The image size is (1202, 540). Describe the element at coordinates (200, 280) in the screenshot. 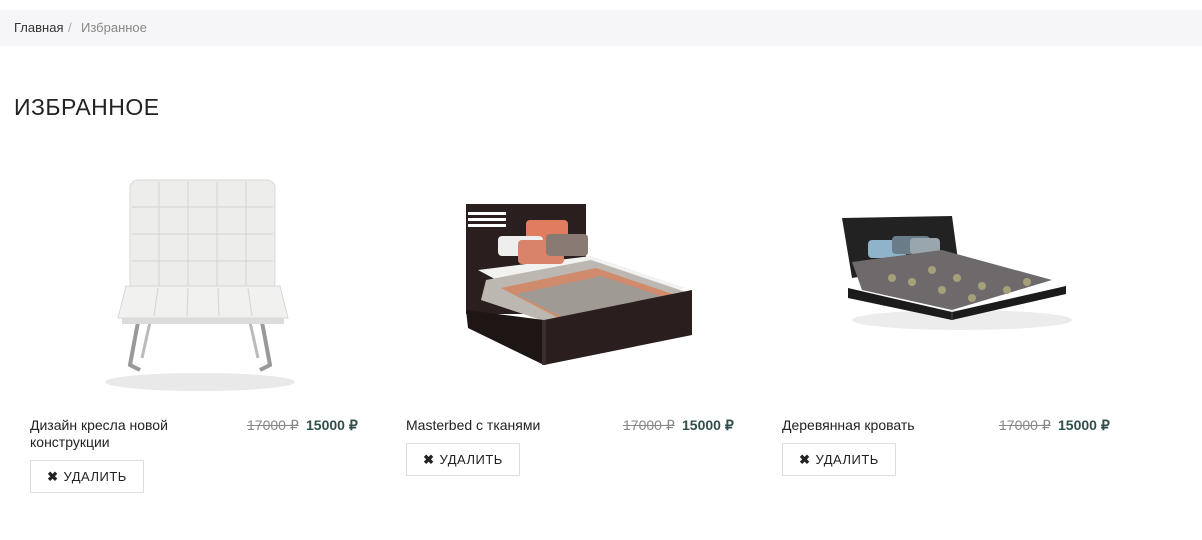

I see `product-image-chair` at that location.